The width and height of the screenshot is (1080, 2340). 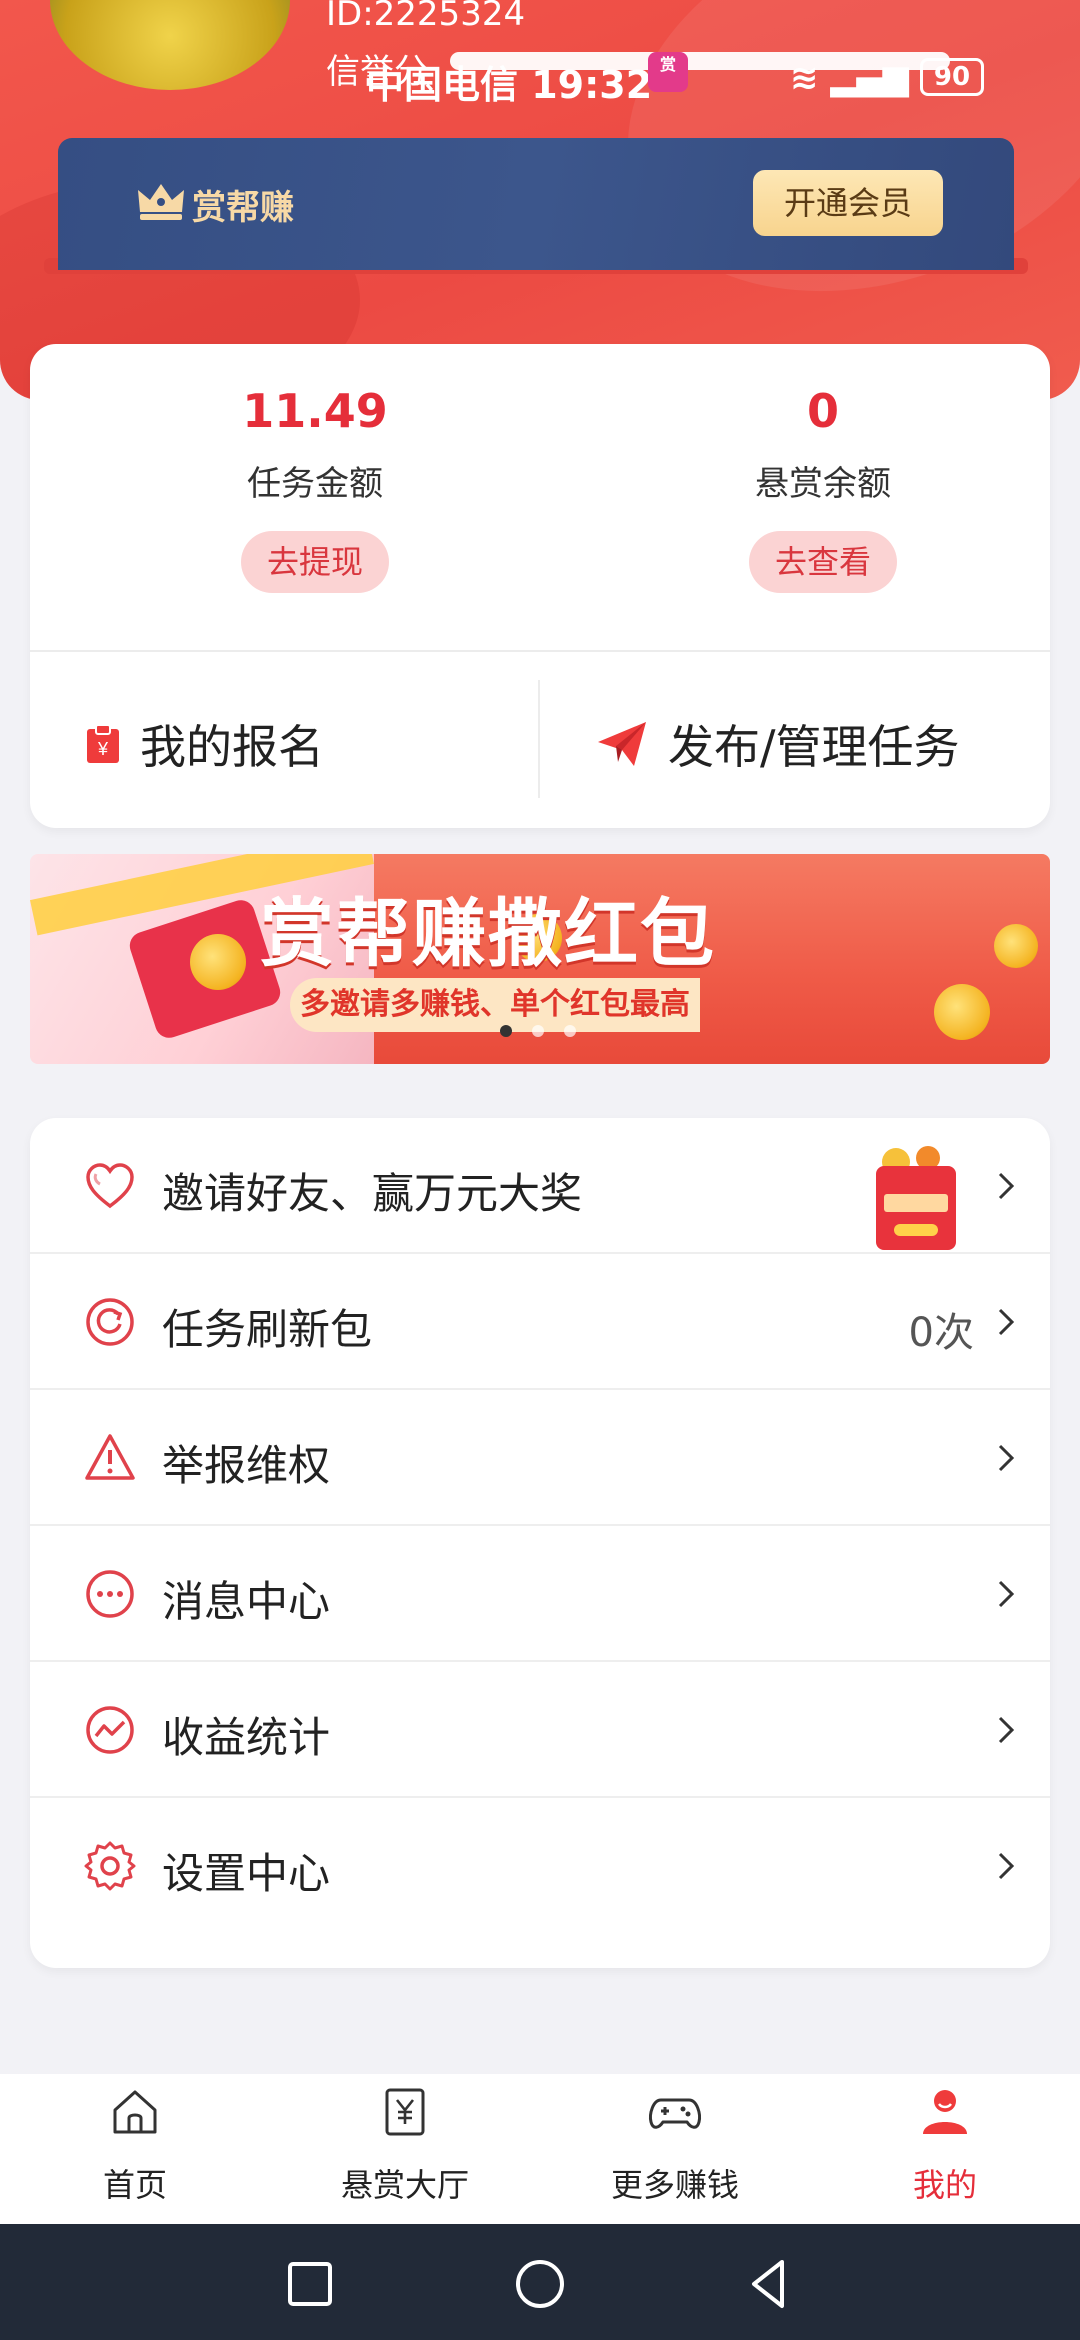 I want to click on view-reward-button: 去查看, so click(x=823, y=562).